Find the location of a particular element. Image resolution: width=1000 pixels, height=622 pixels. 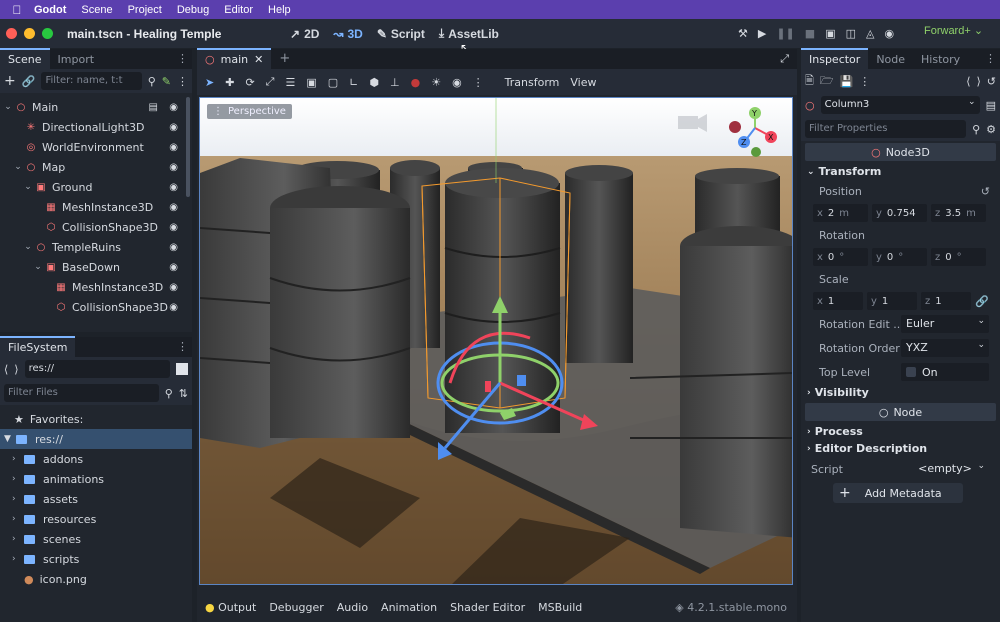

toggle-preview-sun-icon: ● is located at coordinates (416, 82).